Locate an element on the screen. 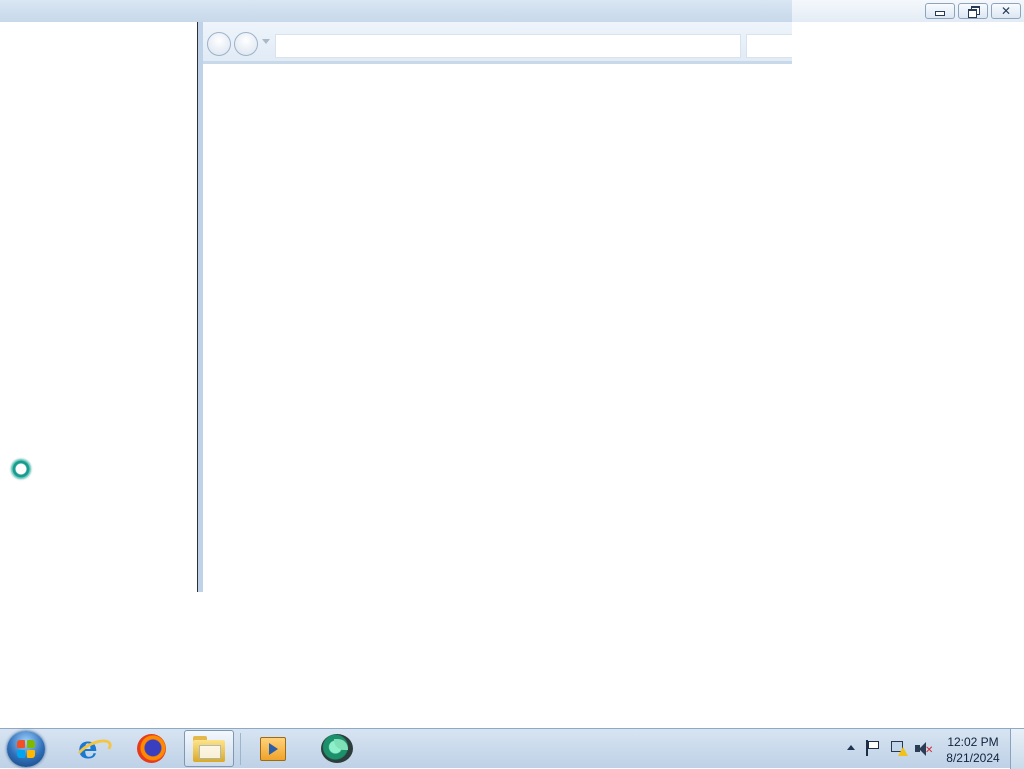  back-button is located at coordinates (219, 44).